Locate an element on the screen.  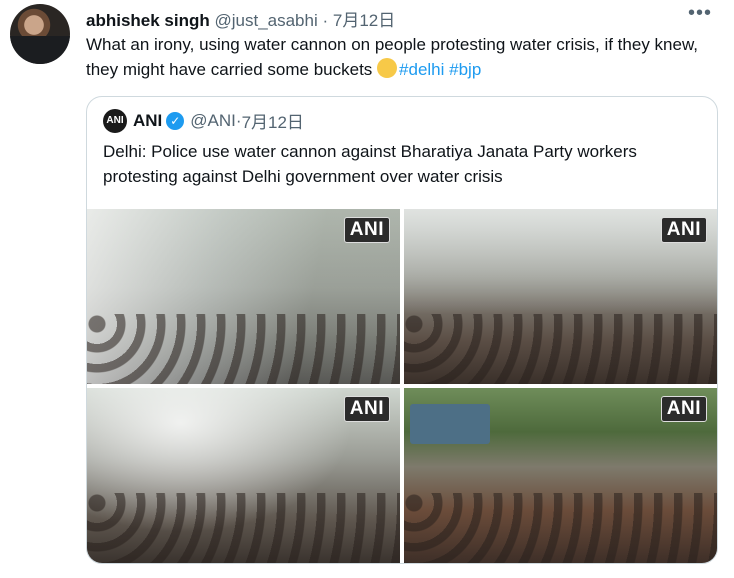
avatar is located at coordinates (40, 34).